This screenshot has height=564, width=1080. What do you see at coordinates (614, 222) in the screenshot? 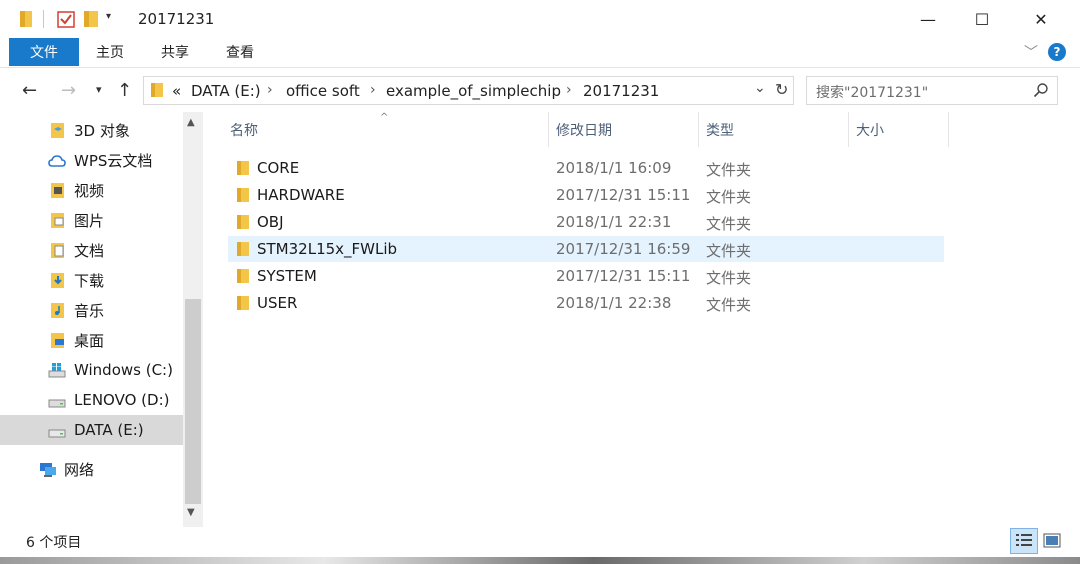
I see `file-date: 2018/1/1 22:31` at bounding box center [614, 222].